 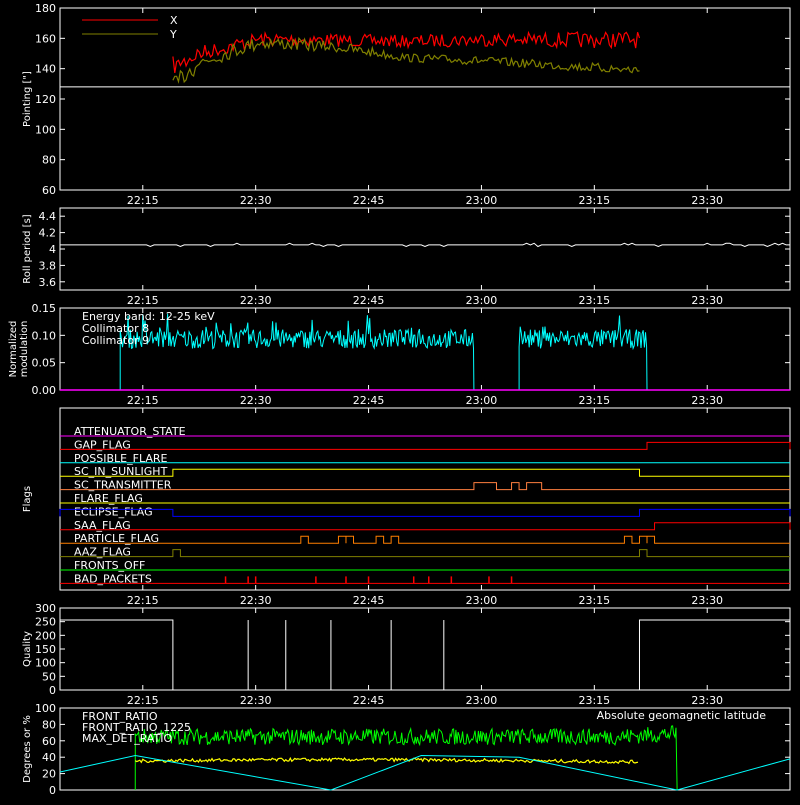 I want to click on series-line-roll, so click(x=425, y=245).